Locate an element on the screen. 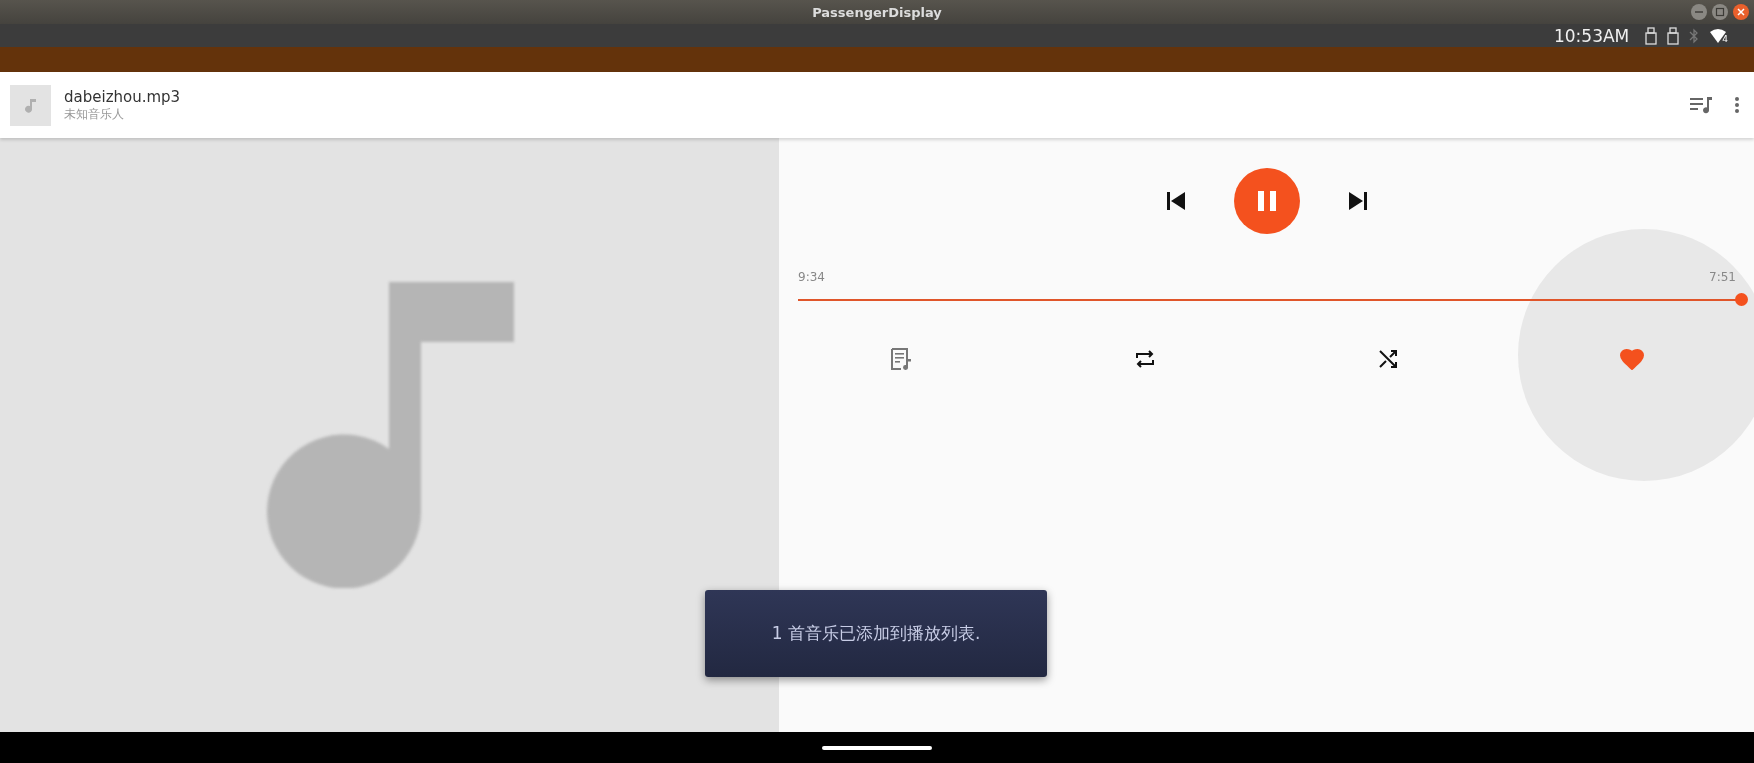  artist-name: 未知音乐人 is located at coordinates (94, 114).